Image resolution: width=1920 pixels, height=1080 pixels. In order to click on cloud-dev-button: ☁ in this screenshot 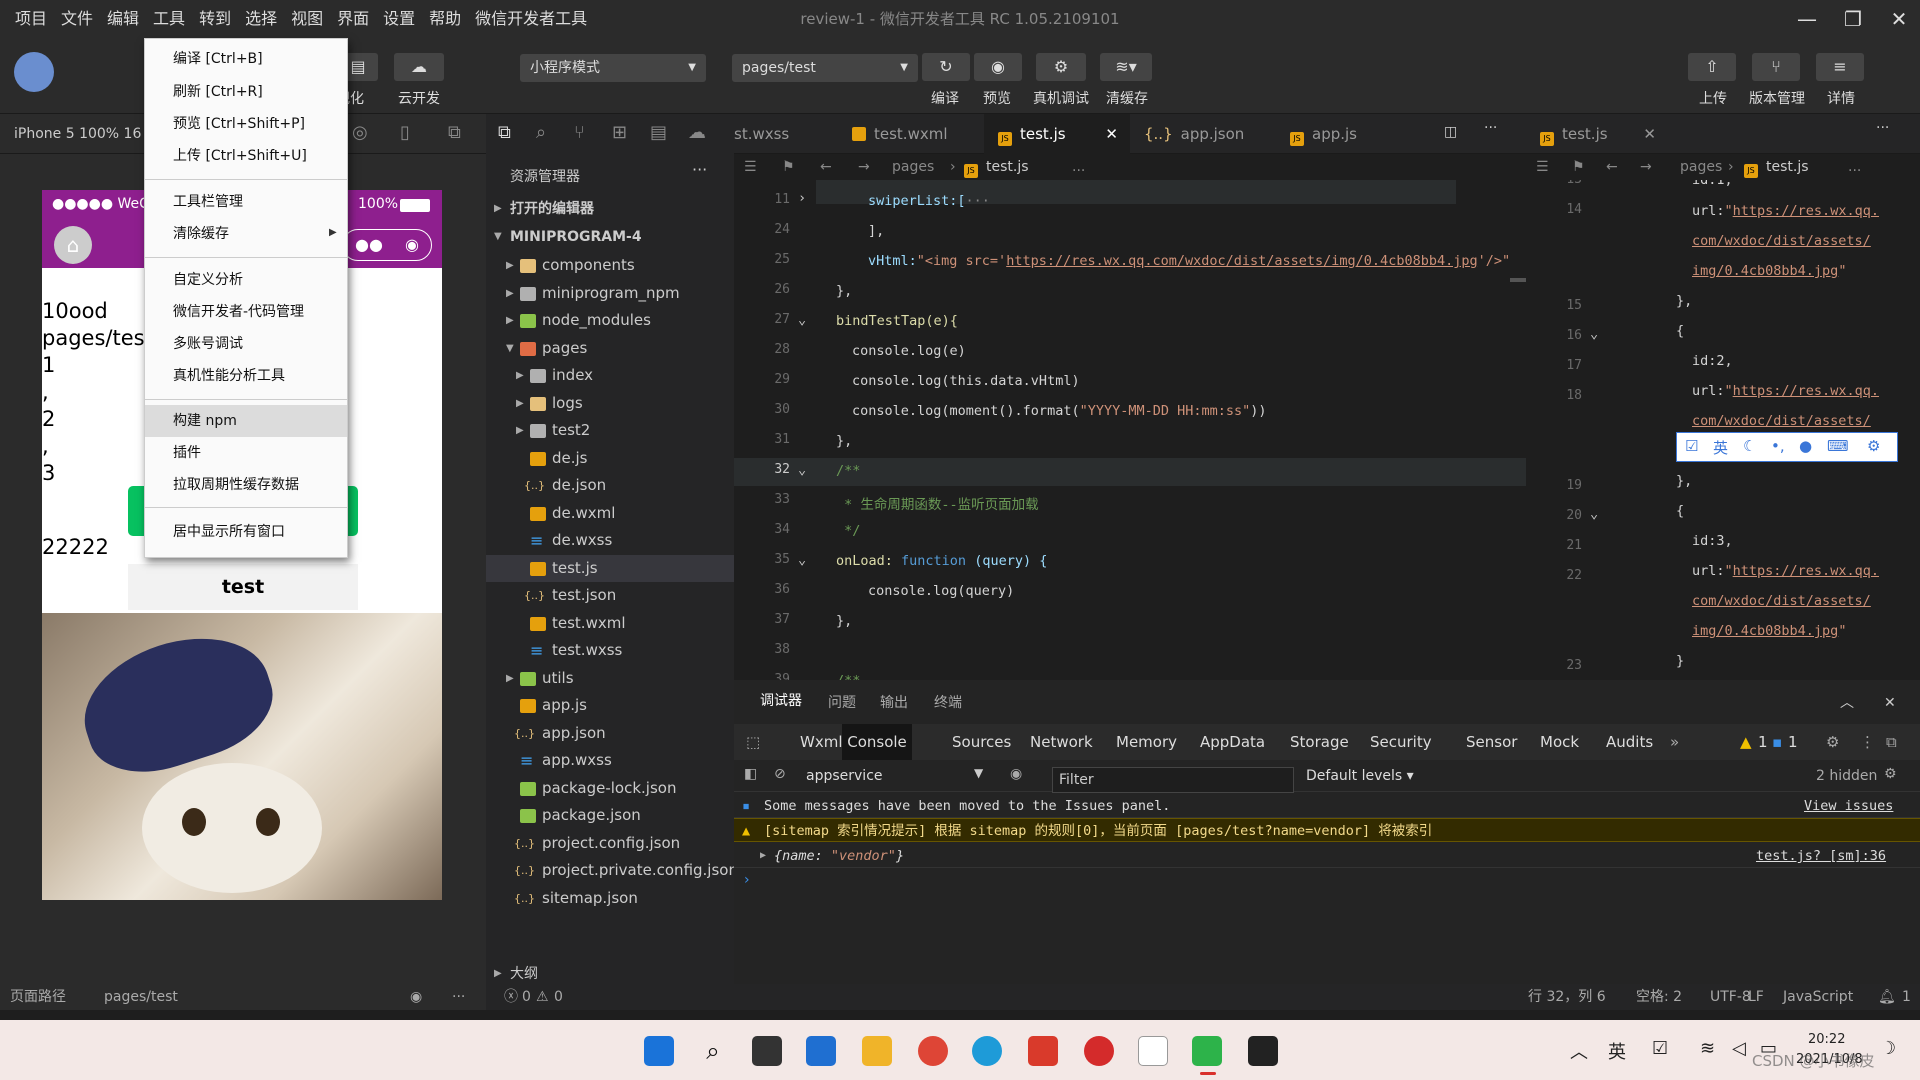, I will do `click(419, 67)`.